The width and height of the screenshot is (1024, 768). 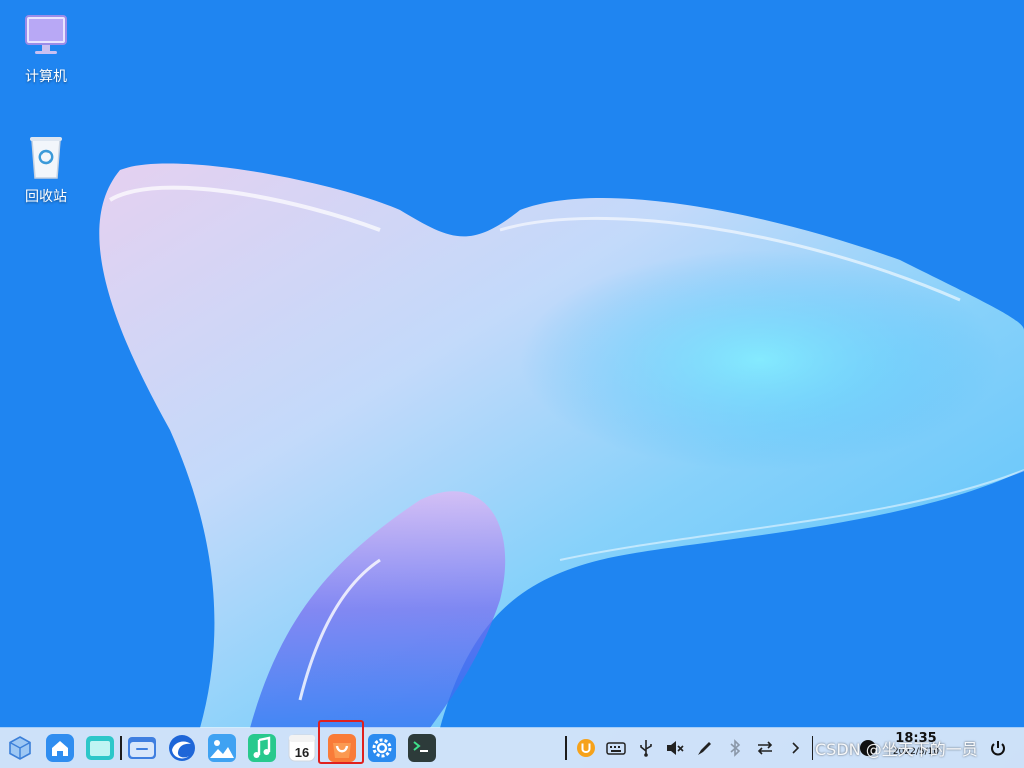 I want to click on settings-icon, so click(x=382, y=748).